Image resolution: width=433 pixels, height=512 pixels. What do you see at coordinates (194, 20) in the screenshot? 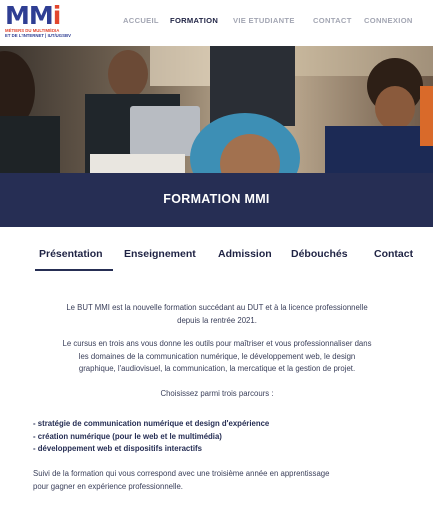
I see `nav-formation: FORMATION` at bounding box center [194, 20].